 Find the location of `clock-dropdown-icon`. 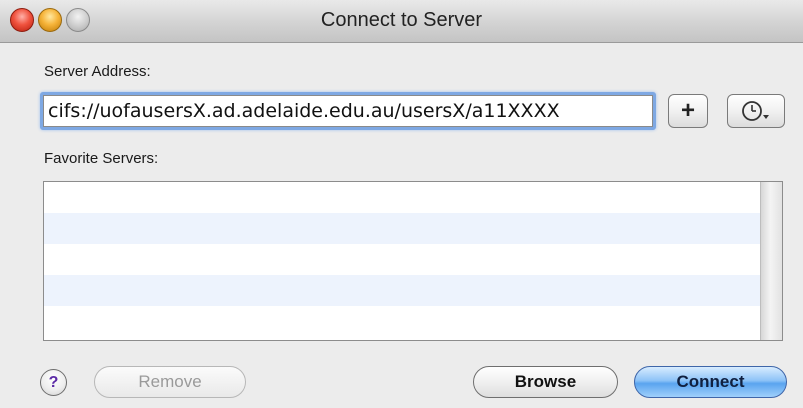

clock-dropdown-icon is located at coordinates (755, 111).